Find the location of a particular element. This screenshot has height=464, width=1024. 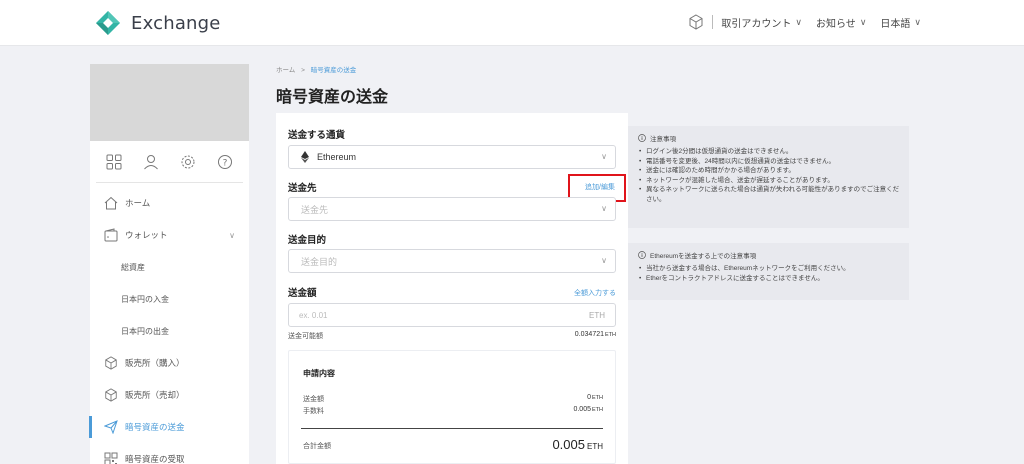

help-icon: ? is located at coordinates (225, 162).